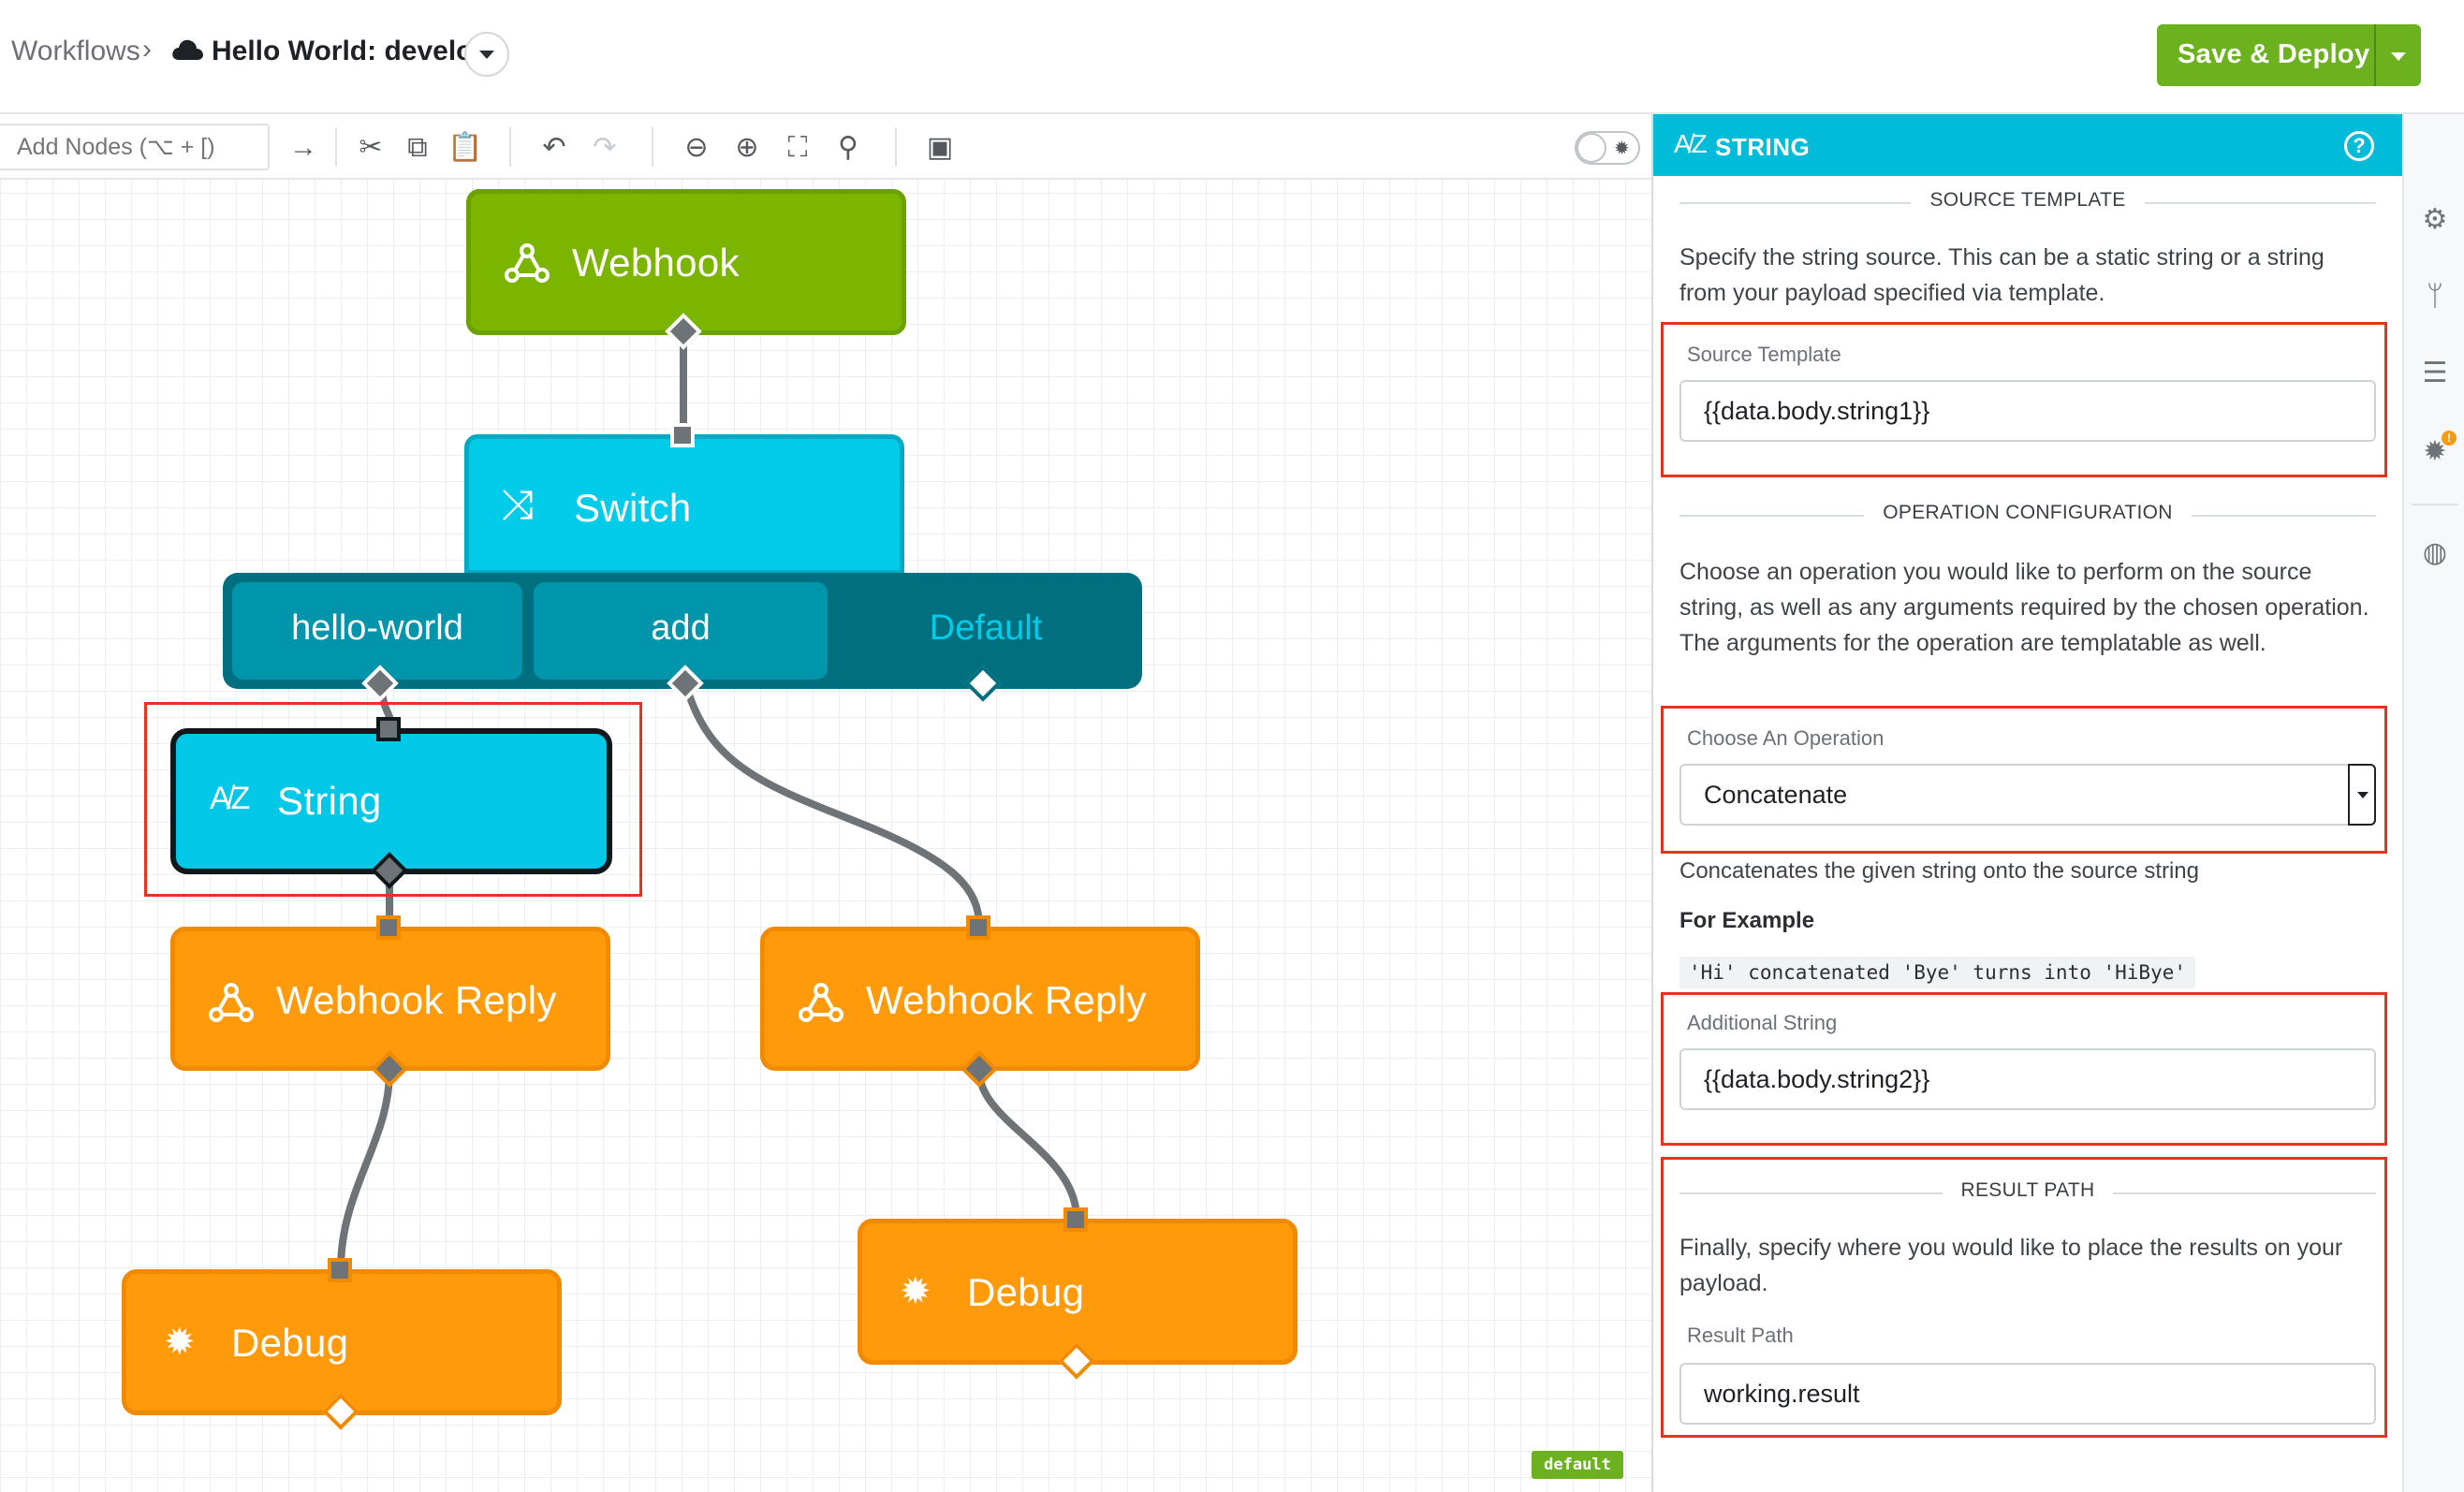 The image size is (2464, 1492). Describe the element at coordinates (1763, 147) in the screenshot. I see `panel-title: STRING` at that location.